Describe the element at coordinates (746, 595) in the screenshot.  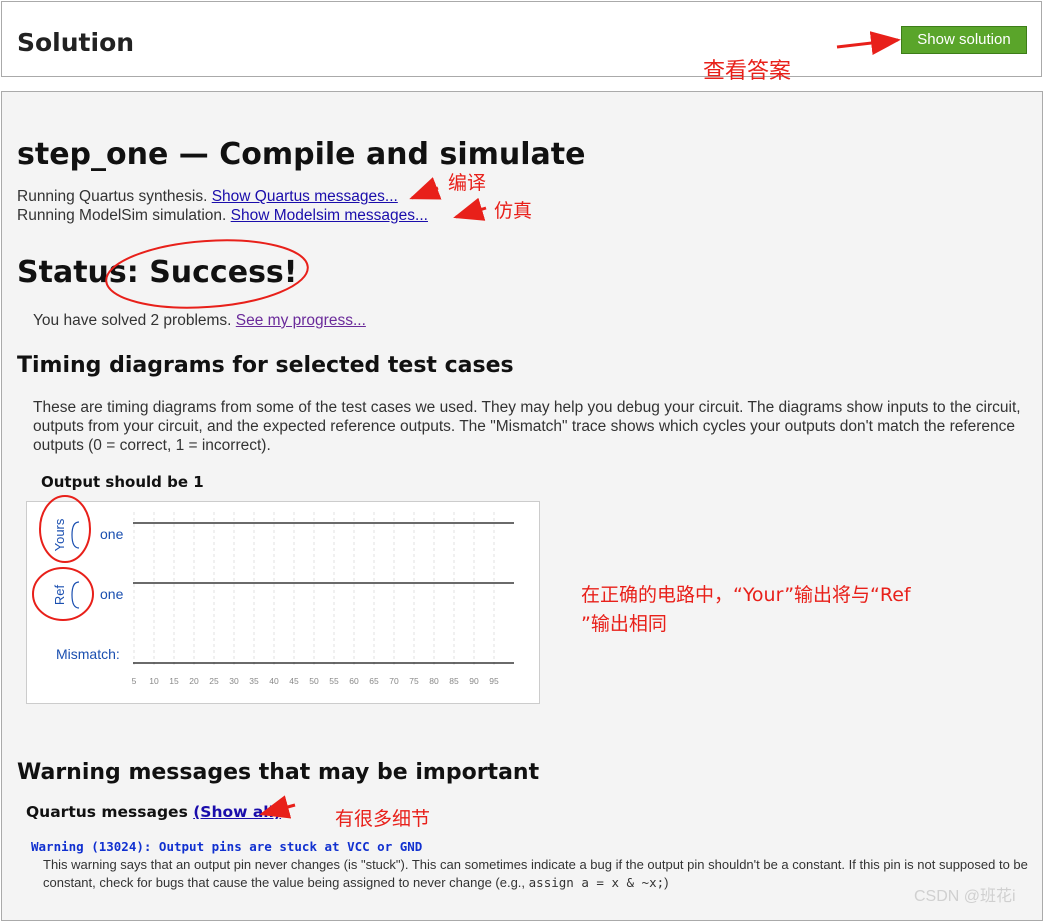
I see `note-line-1: 在正确的电路中，“Your”输出将与“Ref` at that location.